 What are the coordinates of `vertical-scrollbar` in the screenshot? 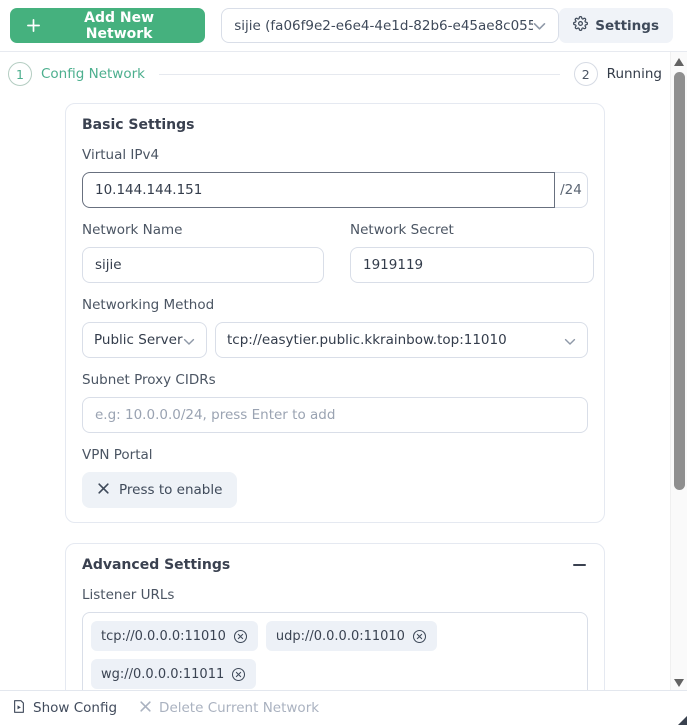 It's located at (678, 371).